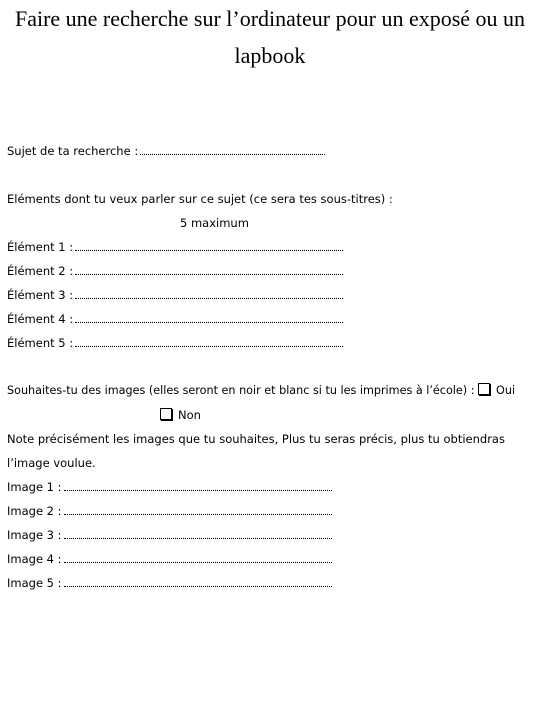 This screenshot has height=720, width=540. What do you see at coordinates (484, 389) in the screenshot?
I see `checkbox-yes` at bounding box center [484, 389].